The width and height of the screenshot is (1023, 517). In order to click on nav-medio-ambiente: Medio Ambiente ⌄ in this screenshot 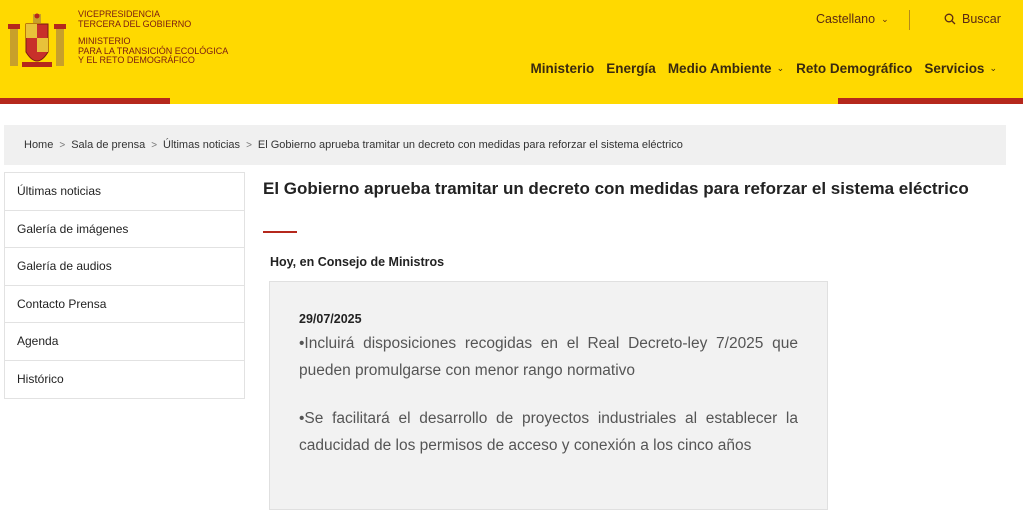, I will do `click(726, 68)`.